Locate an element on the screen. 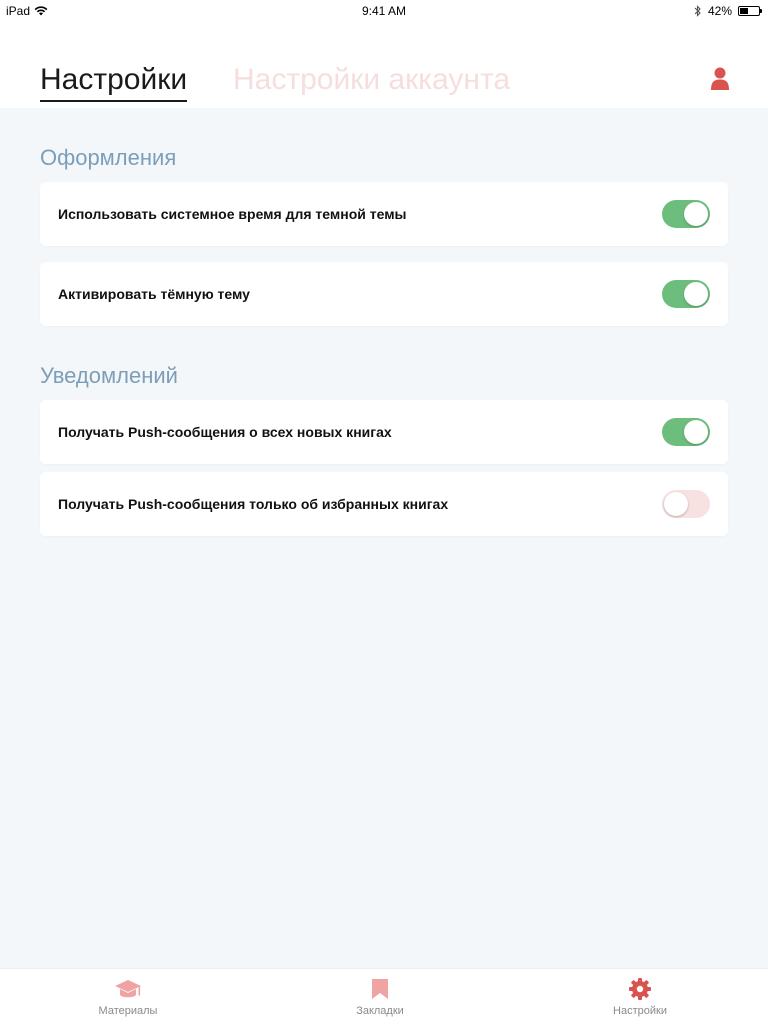 Image resolution: width=768 pixels, height=1024 pixels. setting-row-dark-theme: Активировать тёмную тему is located at coordinates (384, 294).